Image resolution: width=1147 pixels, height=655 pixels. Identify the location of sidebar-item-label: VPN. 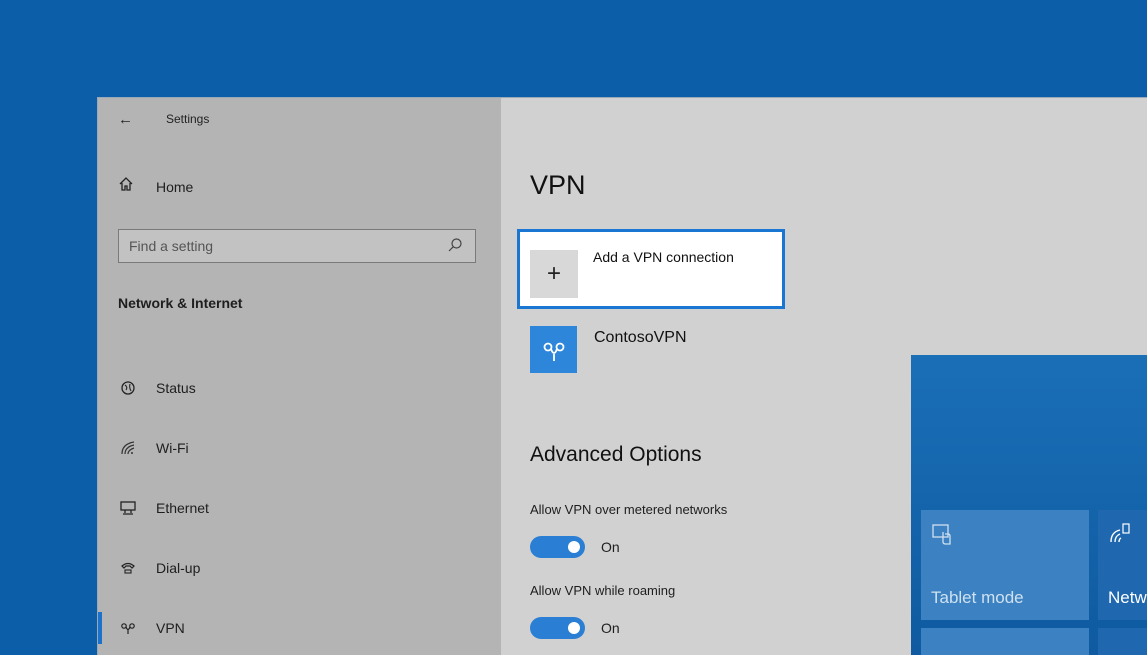
(170, 628).